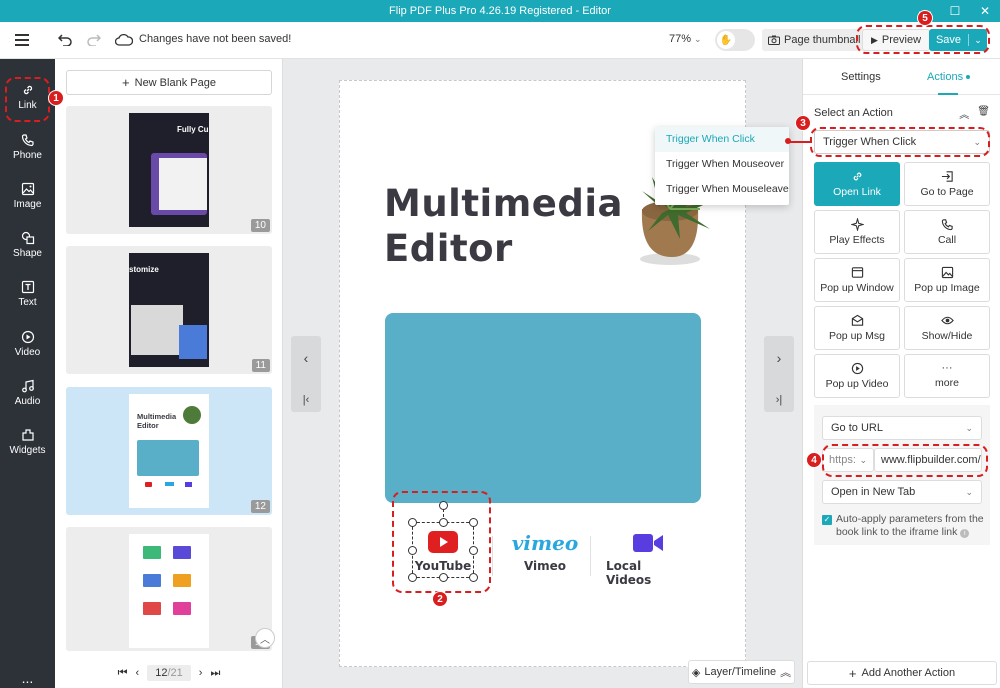  I want to click on rail-item-label: Video, so click(27, 352).